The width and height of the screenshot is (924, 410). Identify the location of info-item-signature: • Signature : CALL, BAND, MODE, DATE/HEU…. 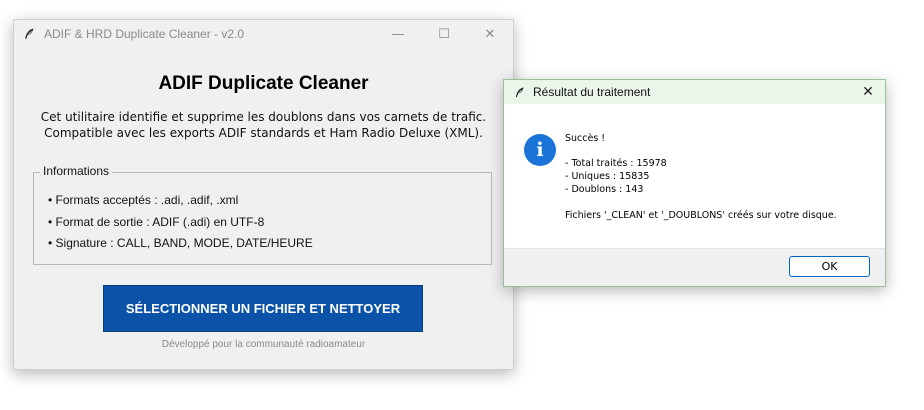
(180, 243).